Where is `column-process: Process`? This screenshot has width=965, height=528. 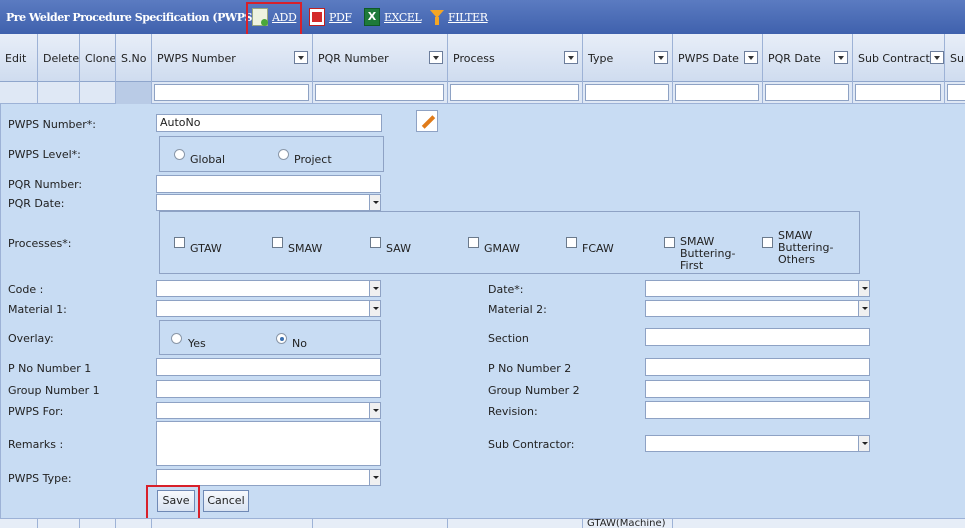
column-process: Process is located at coordinates (515, 58).